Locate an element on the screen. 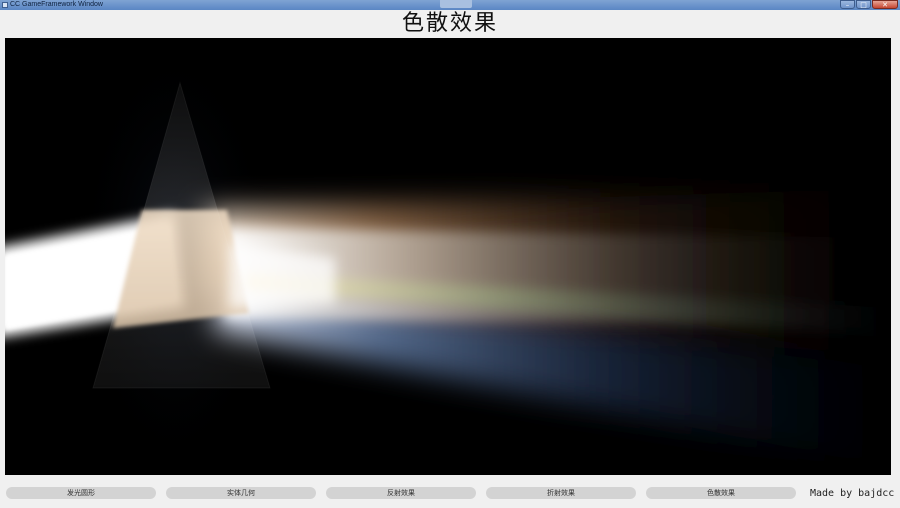 The width and height of the screenshot is (900, 508). author-credit: Made by bajdcc is located at coordinates (852, 493).